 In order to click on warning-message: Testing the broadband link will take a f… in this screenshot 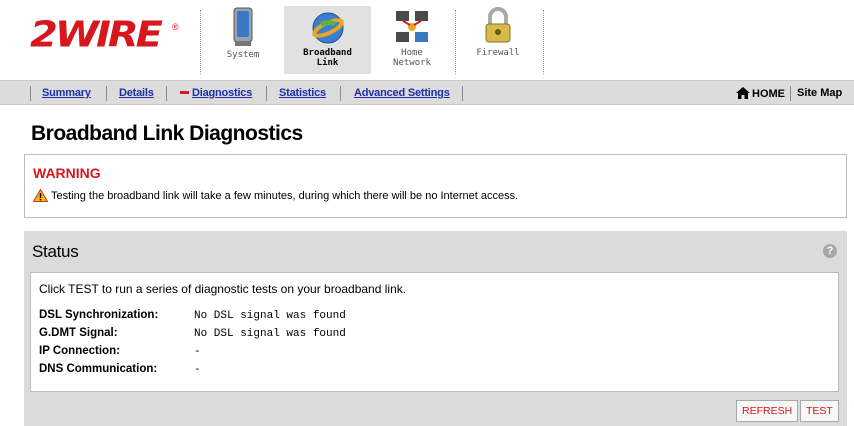, I will do `click(275, 195)`.